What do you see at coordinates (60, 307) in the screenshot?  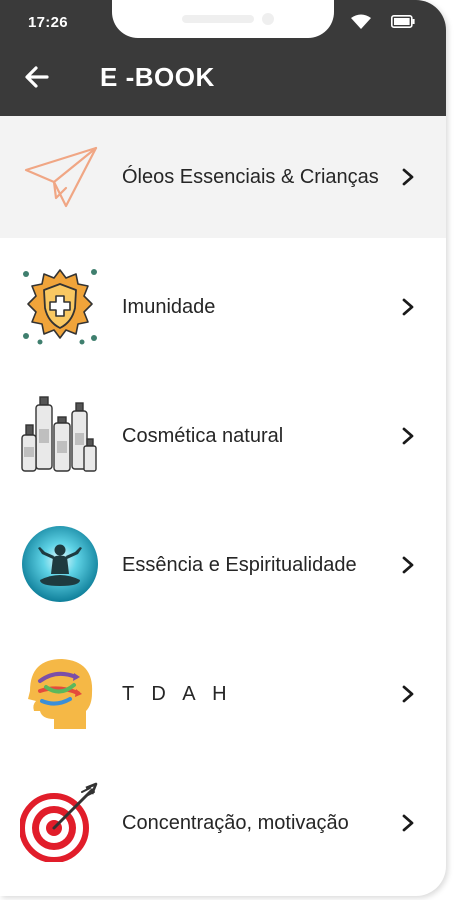 I see `shield-plus-icon` at bounding box center [60, 307].